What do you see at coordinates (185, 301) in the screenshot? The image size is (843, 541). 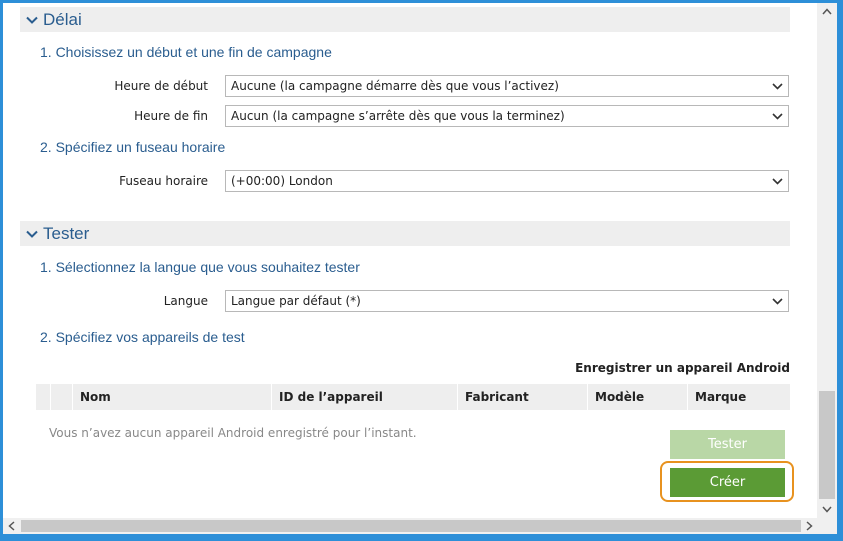 I see `language-label: Langue` at bounding box center [185, 301].